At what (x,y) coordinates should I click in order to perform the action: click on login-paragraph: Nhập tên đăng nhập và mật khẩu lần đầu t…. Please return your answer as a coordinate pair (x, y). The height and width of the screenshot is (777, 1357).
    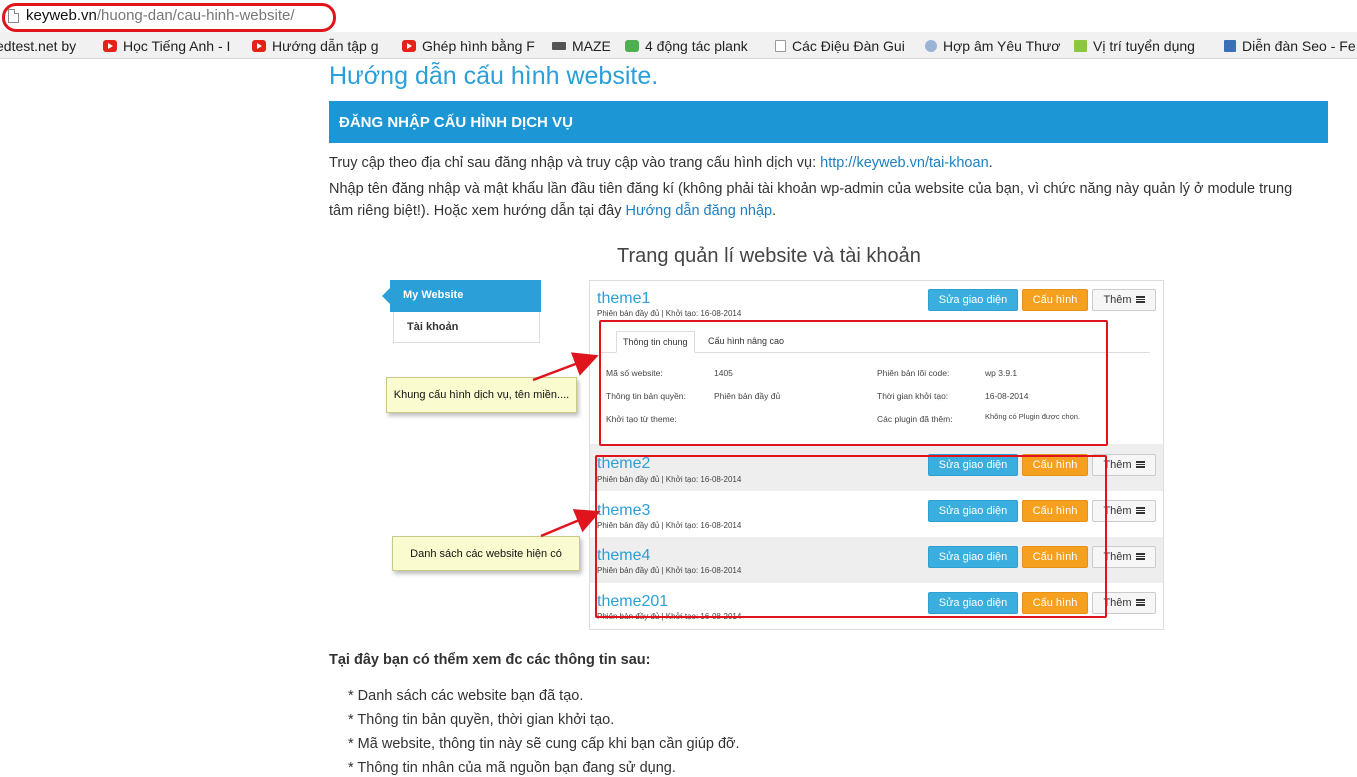
    Looking at the image, I should click on (811, 200).